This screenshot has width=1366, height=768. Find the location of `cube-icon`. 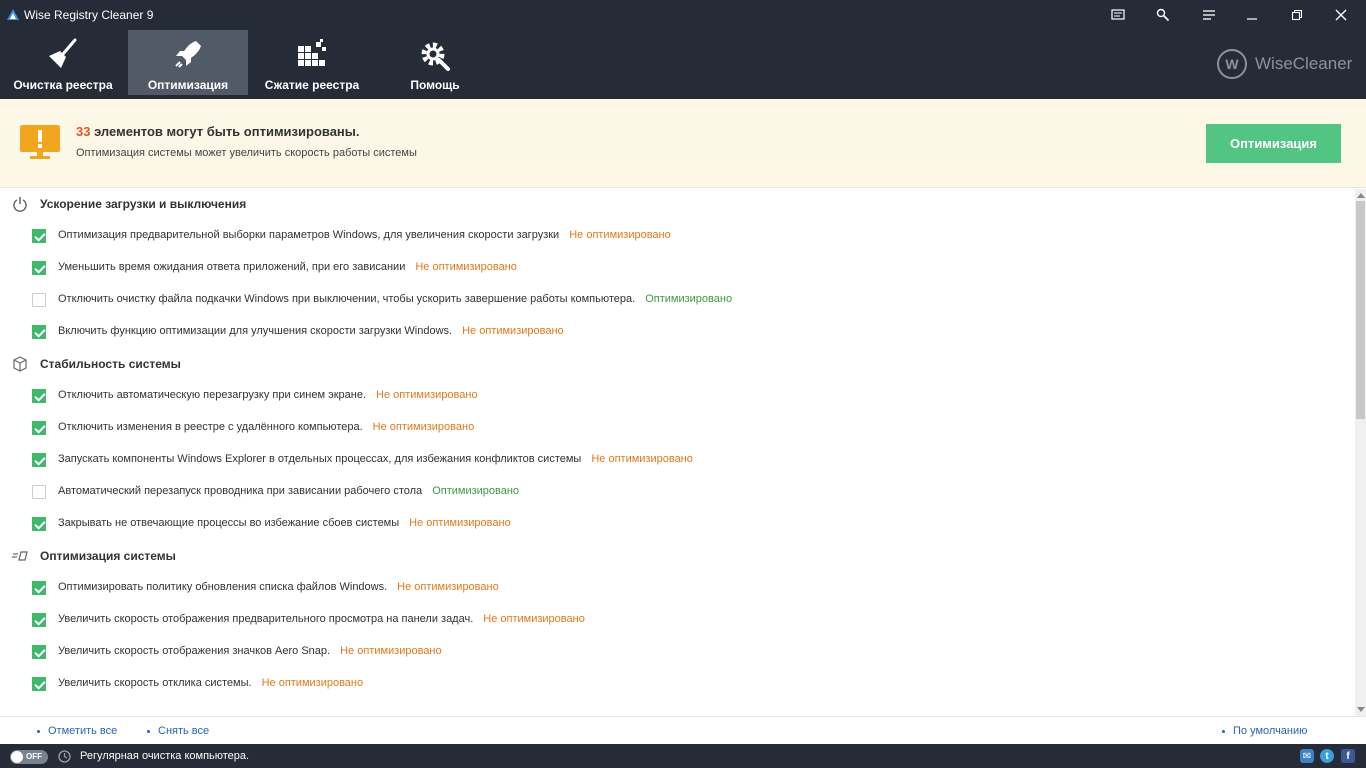

cube-icon is located at coordinates (20, 364).